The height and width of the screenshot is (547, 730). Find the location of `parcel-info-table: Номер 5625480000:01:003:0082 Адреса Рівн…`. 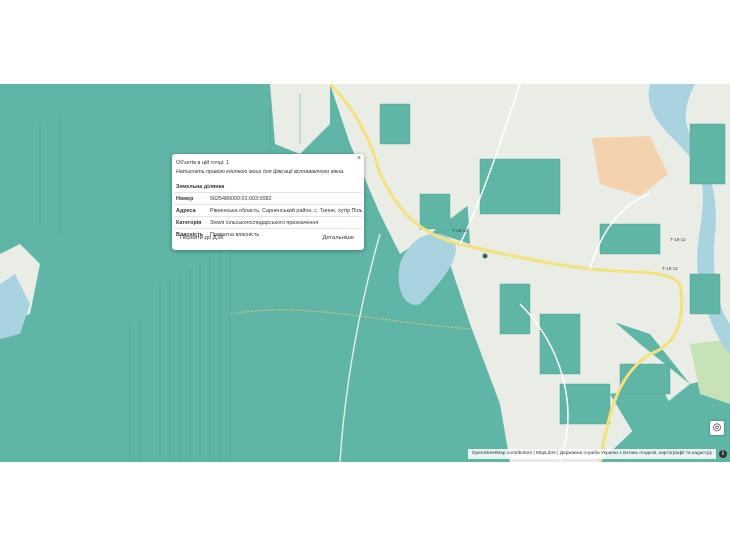

parcel-info-table: Номер 5625480000:01:003:0082 Адреса Рівн… is located at coordinates (268, 216).